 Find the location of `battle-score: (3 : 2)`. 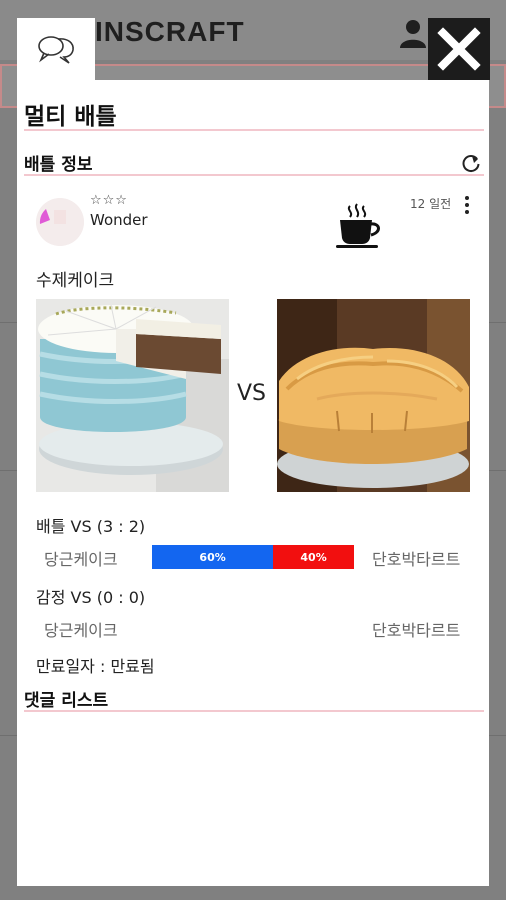

battle-score: (3 : 2) is located at coordinates (121, 526).